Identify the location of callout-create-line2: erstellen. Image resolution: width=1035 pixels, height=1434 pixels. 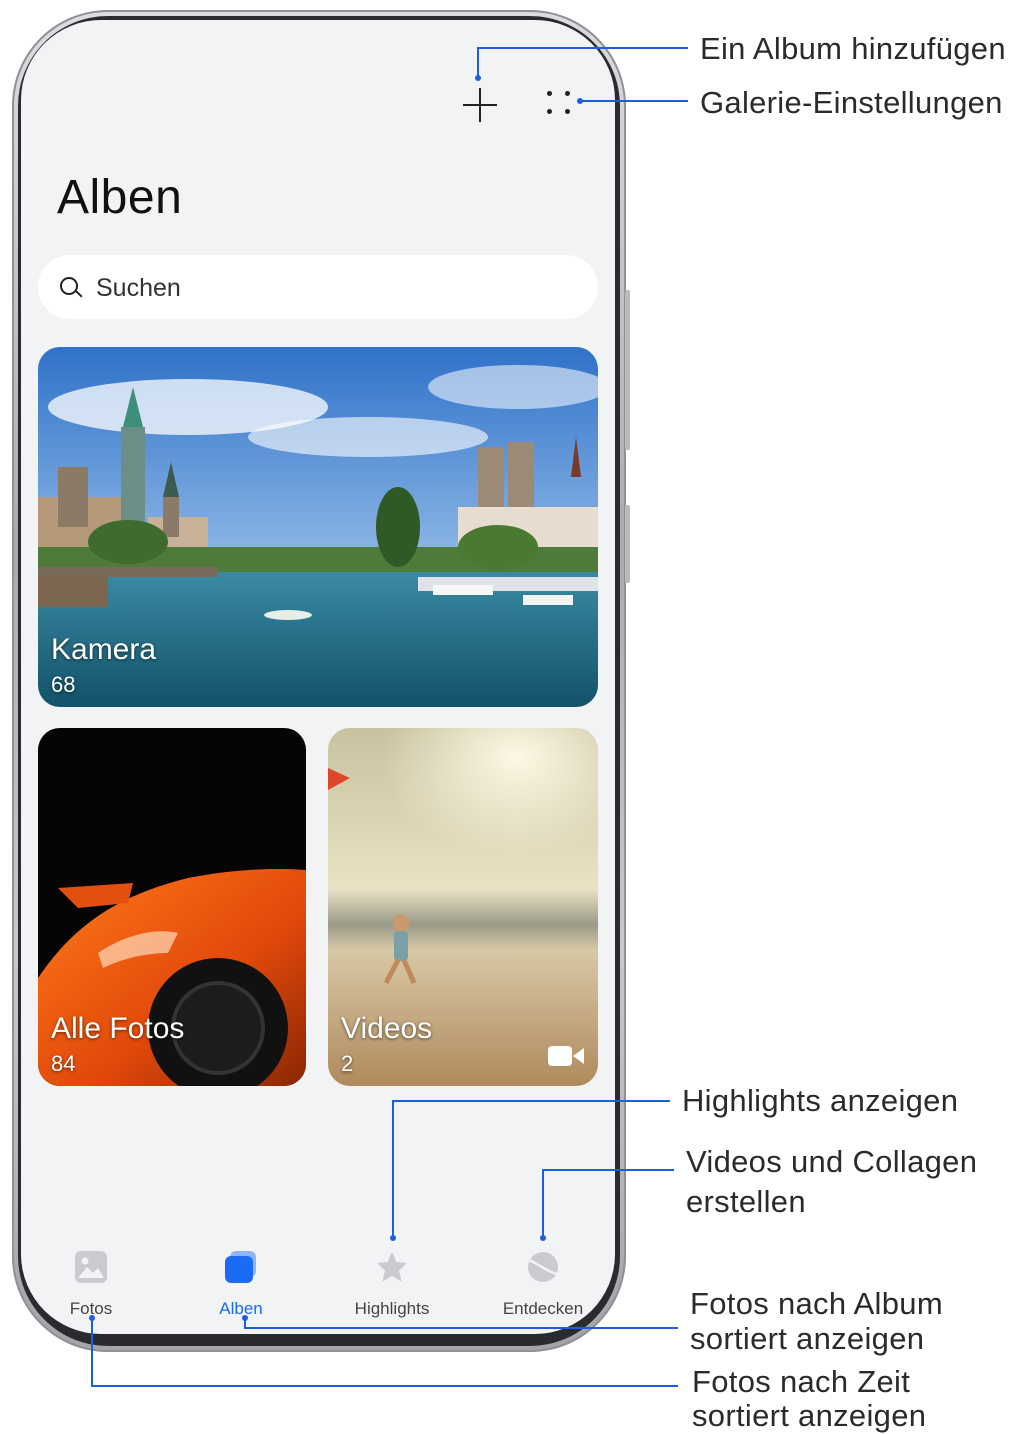
(746, 1201).